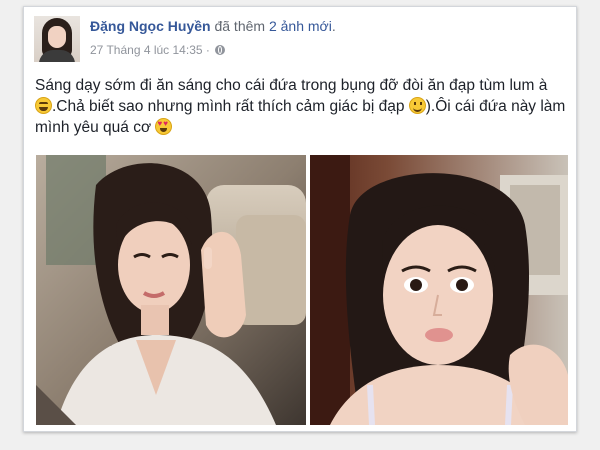 Image resolution: width=600 pixels, height=450 pixels. Describe the element at coordinates (220, 50) in the screenshot. I see `globe-icon` at that location.